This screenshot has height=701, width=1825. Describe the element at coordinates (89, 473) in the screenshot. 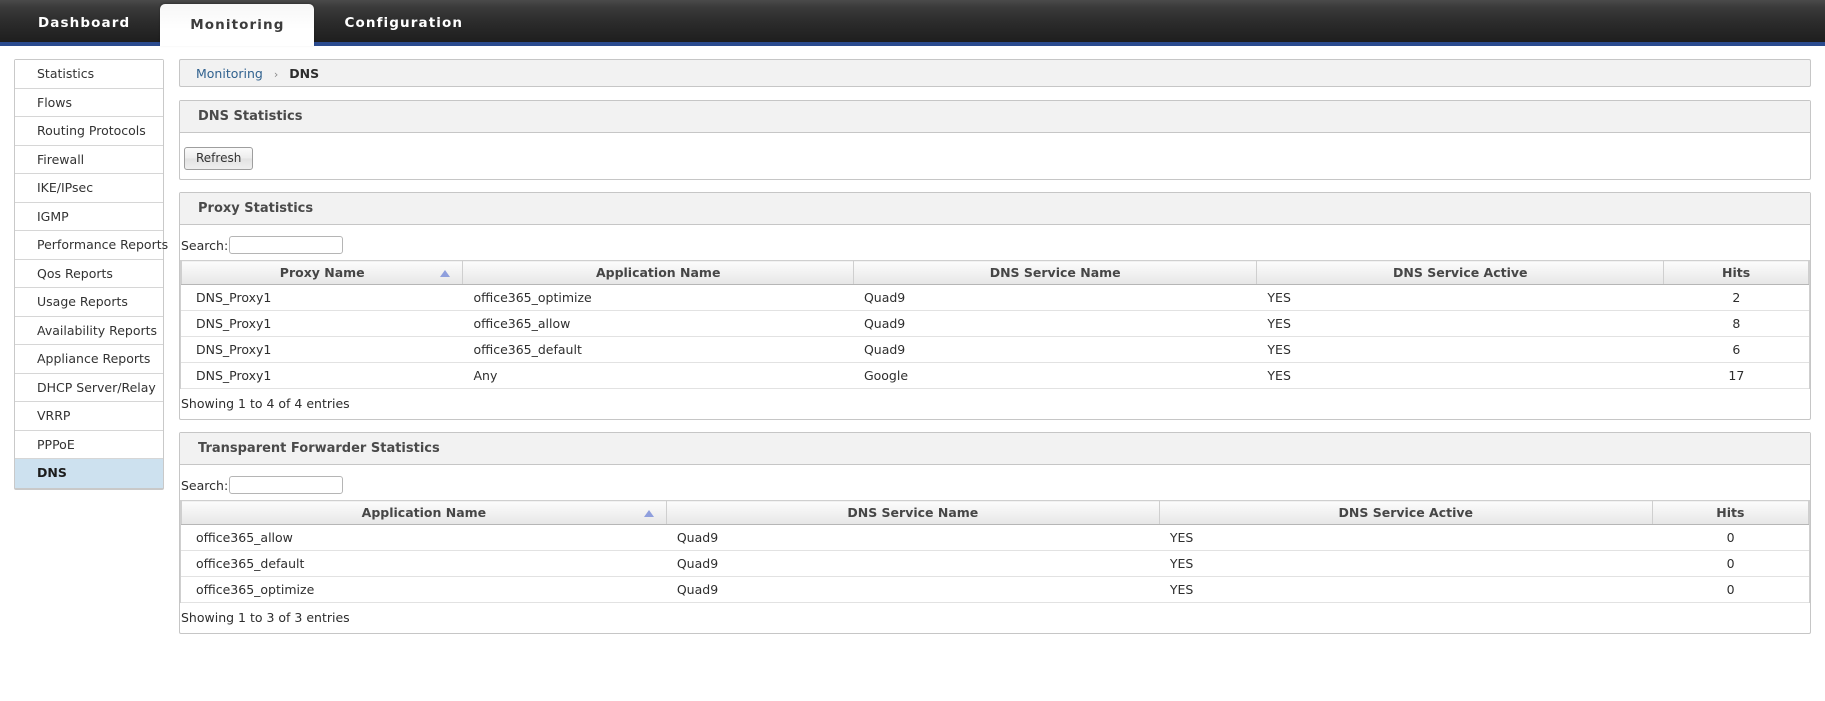

I see `sidebar-item-dns: DNS` at that location.